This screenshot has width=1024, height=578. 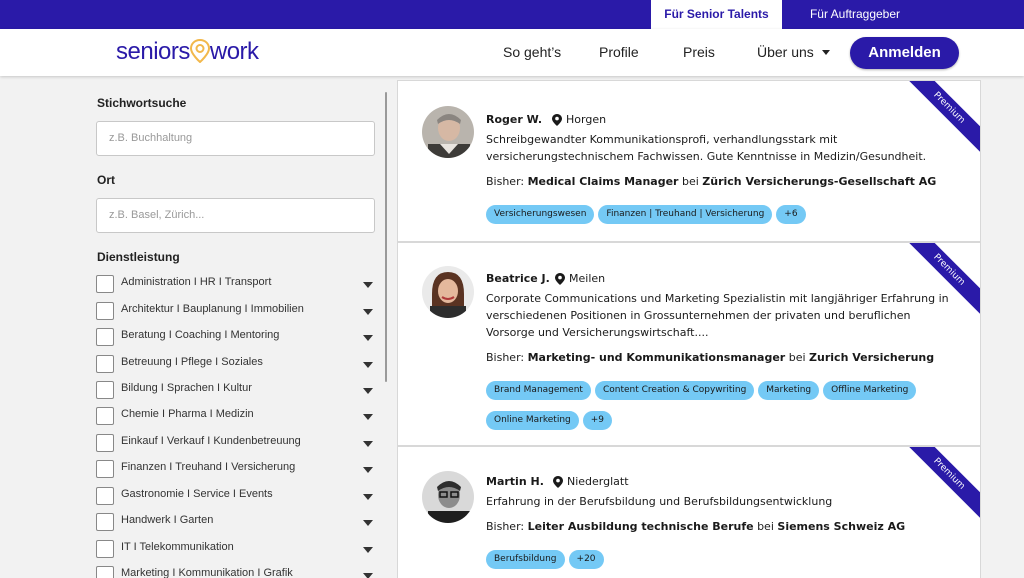 What do you see at coordinates (234, 51) in the screenshot?
I see `logo-text-right: work` at bounding box center [234, 51].